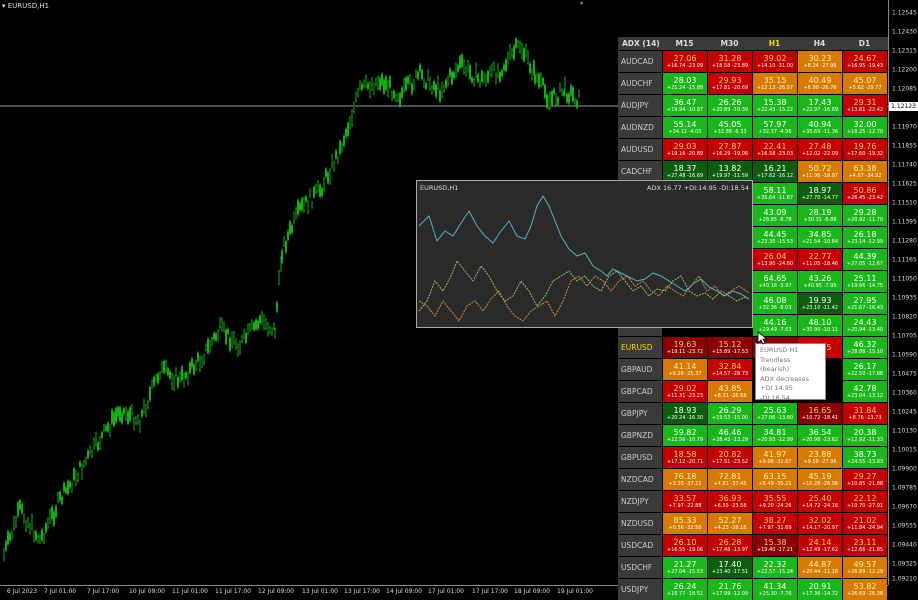 Image resolution: width=918 pixels, height=600 pixels. I want to click on adx-cell: 22.12 +10.70 -27.91, so click(864, 501).